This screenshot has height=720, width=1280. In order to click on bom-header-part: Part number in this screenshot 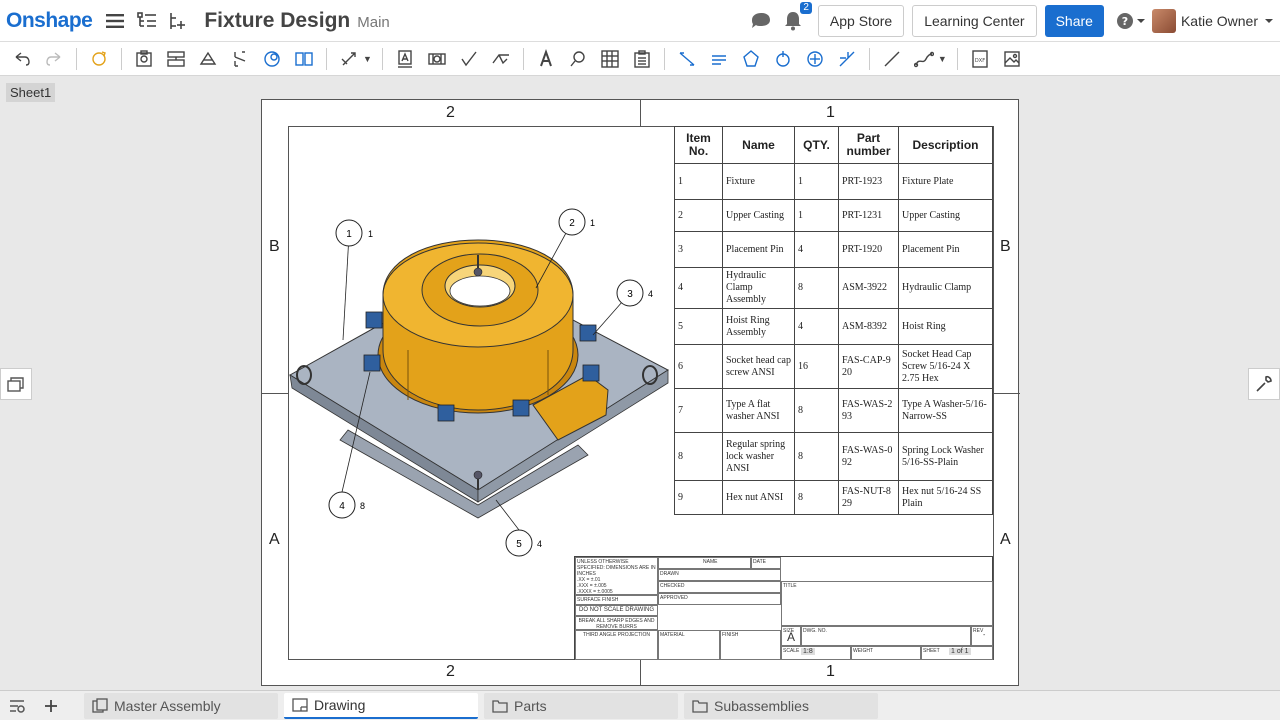, I will do `click(868, 145)`.